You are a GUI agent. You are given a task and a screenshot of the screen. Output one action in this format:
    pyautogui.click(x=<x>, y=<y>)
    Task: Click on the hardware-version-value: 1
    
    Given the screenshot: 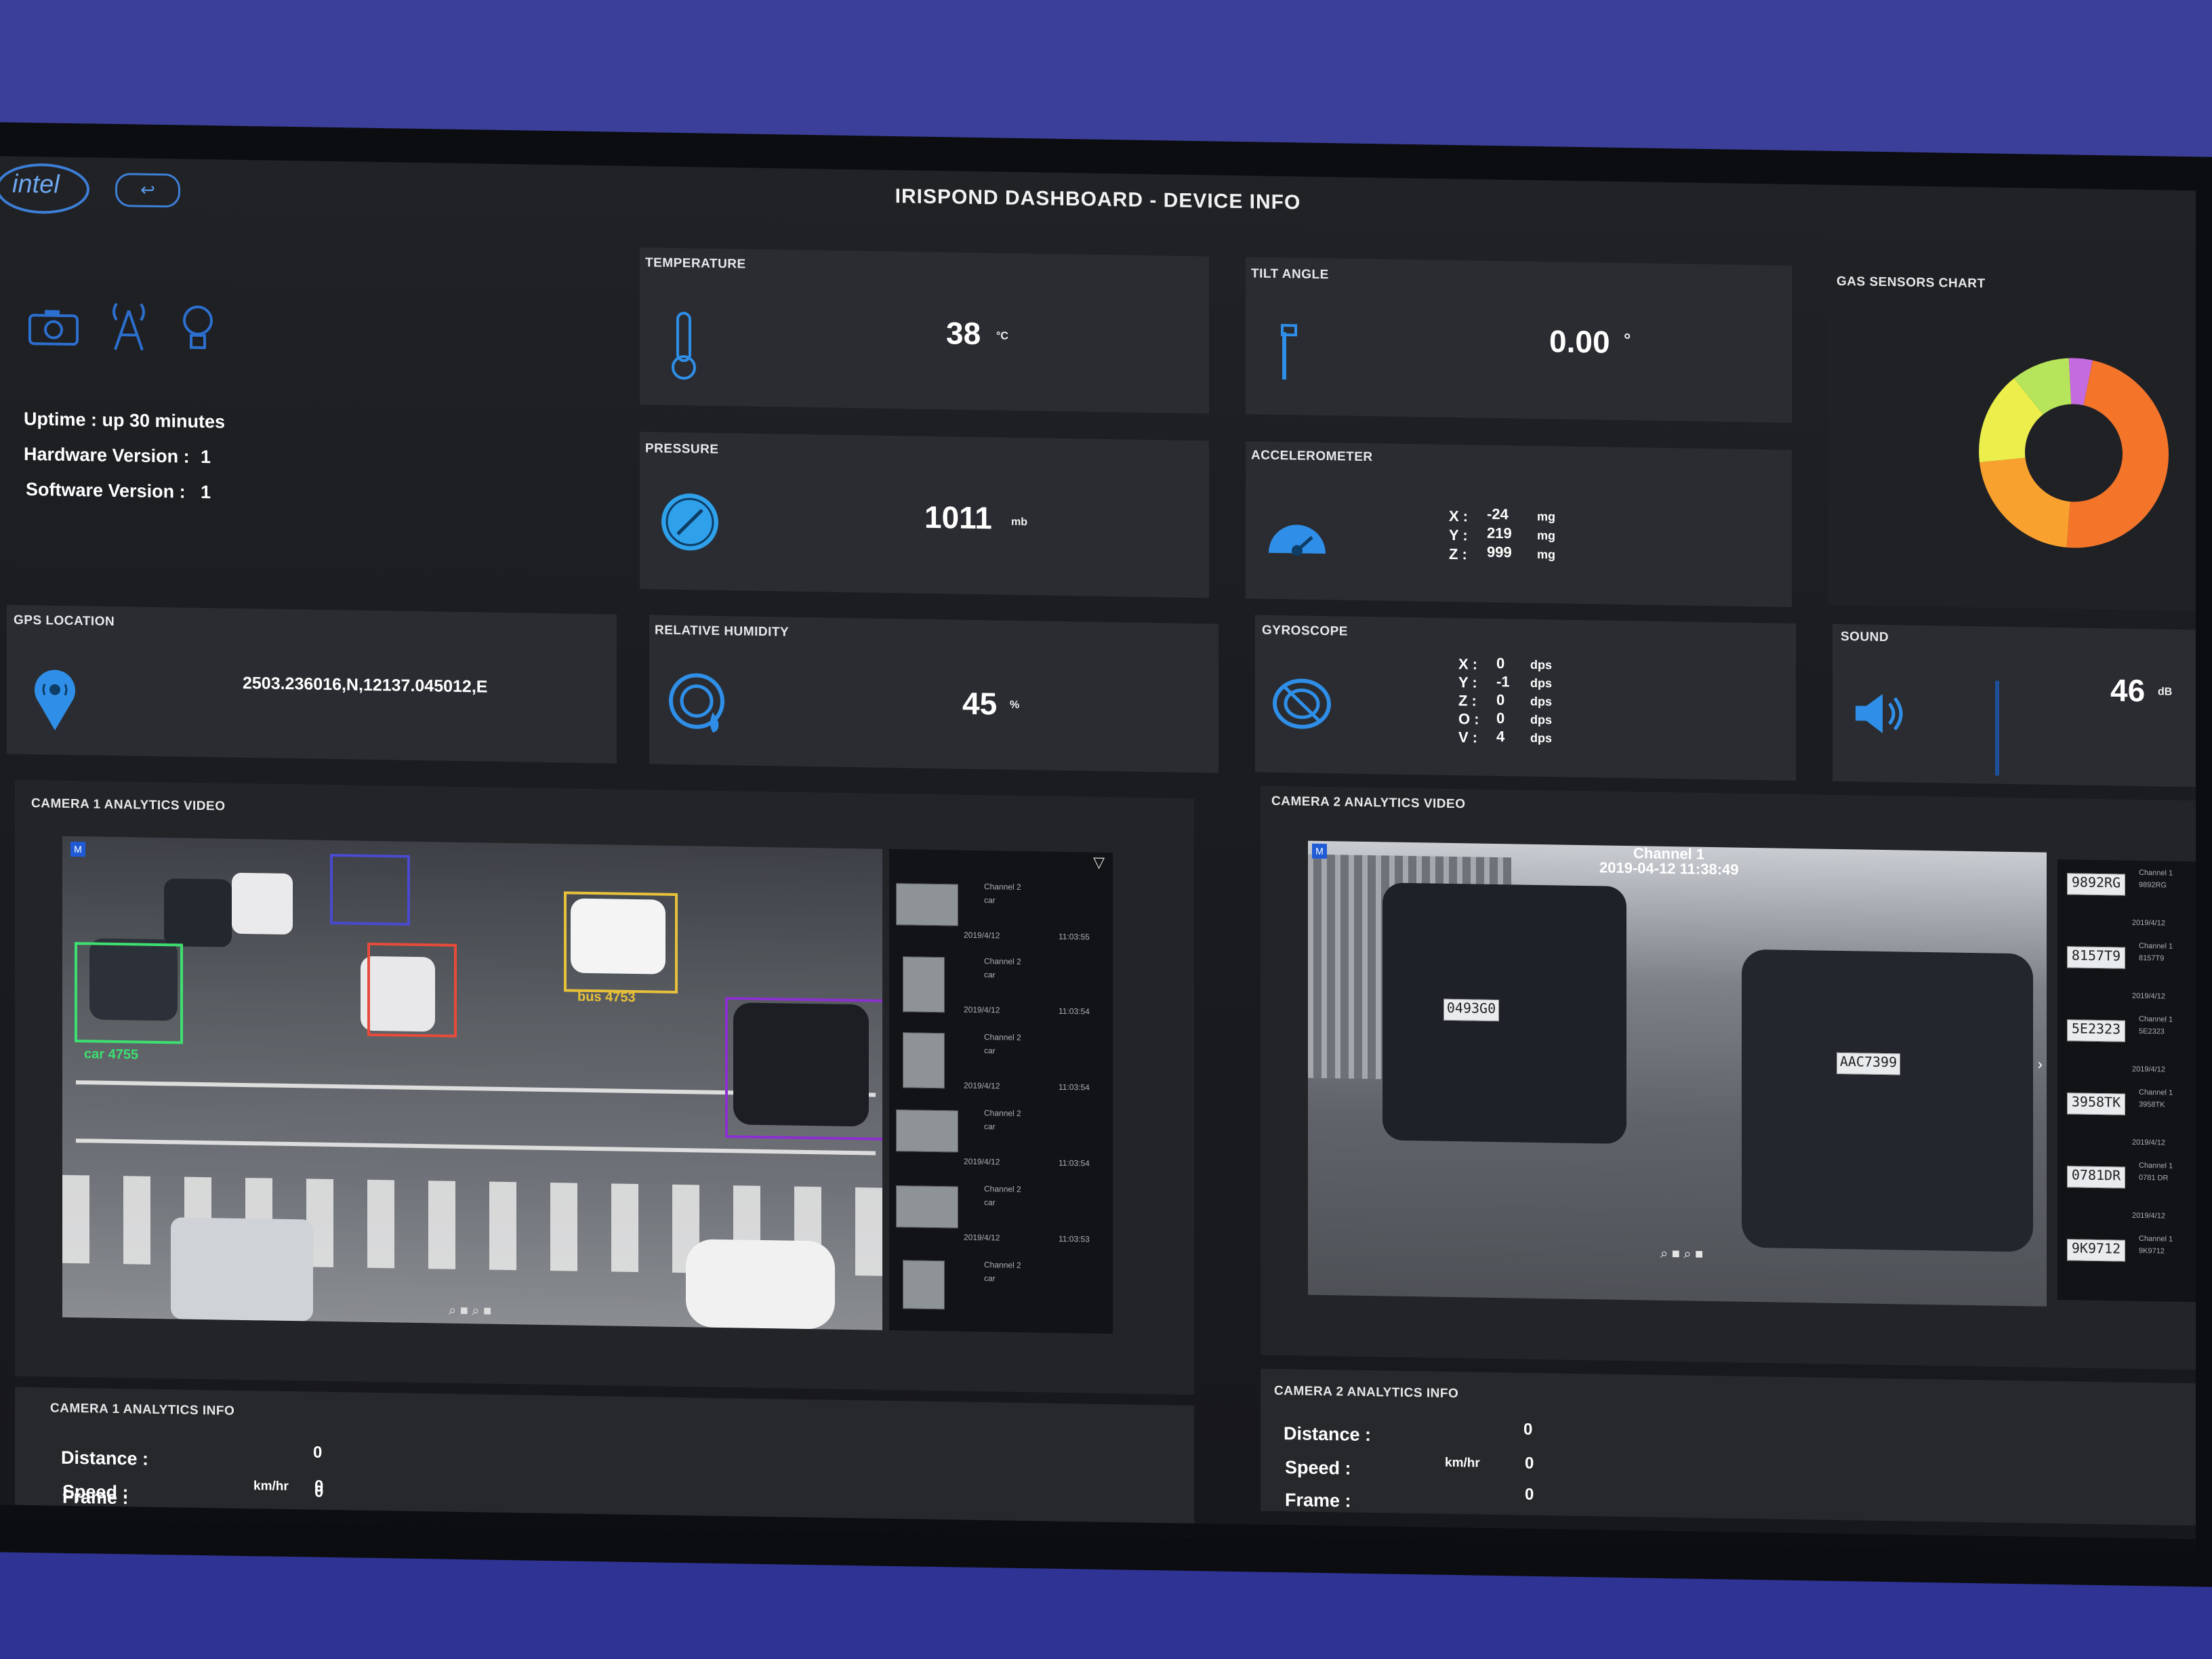 What is the action you would take?
    pyautogui.click(x=206, y=457)
    